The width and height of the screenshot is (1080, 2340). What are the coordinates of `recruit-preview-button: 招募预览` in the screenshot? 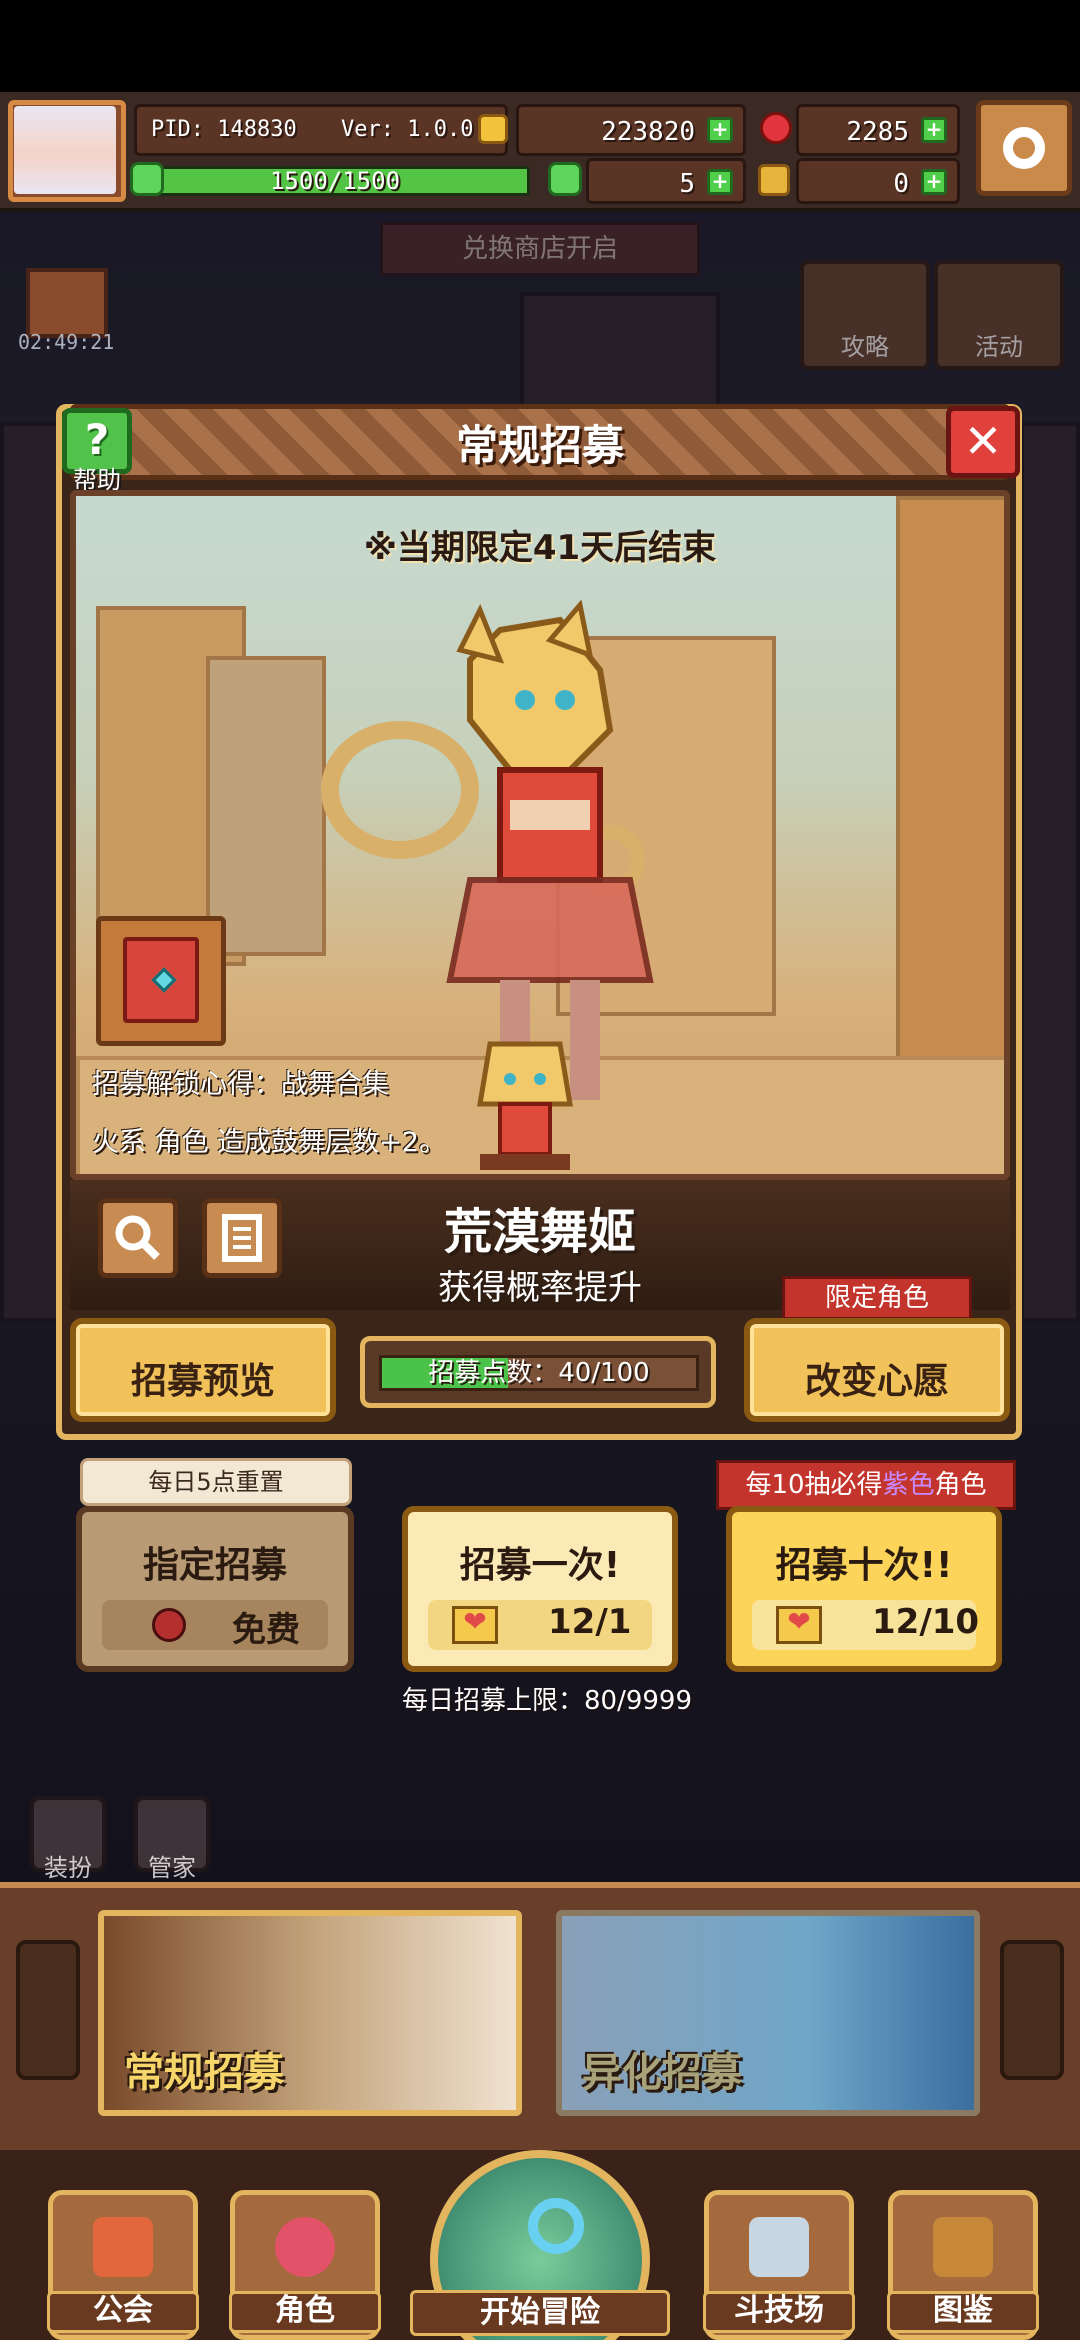 It's located at (203, 1370).